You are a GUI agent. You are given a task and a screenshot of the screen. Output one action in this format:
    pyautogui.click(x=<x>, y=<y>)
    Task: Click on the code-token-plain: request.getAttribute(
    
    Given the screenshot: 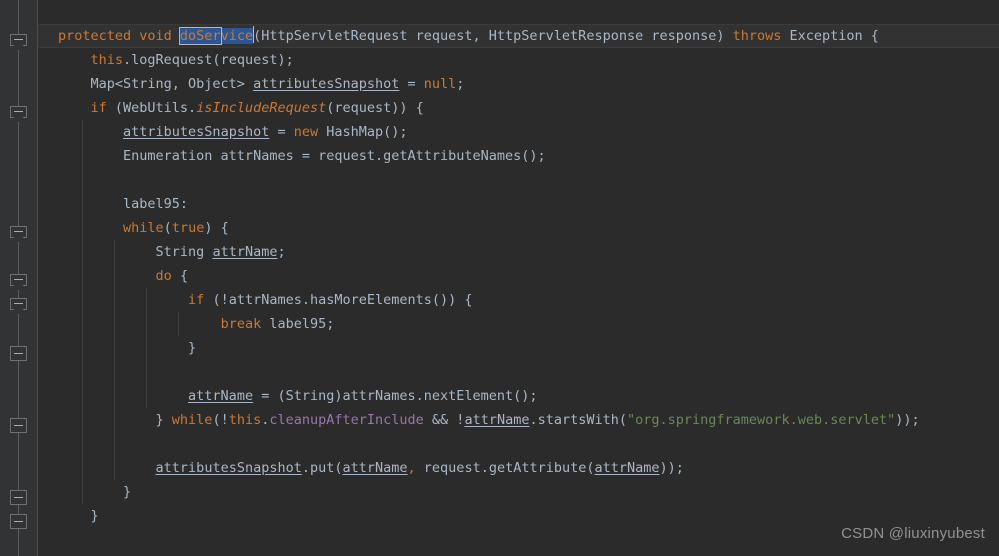 What is the action you would take?
    pyautogui.click(x=505, y=468)
    